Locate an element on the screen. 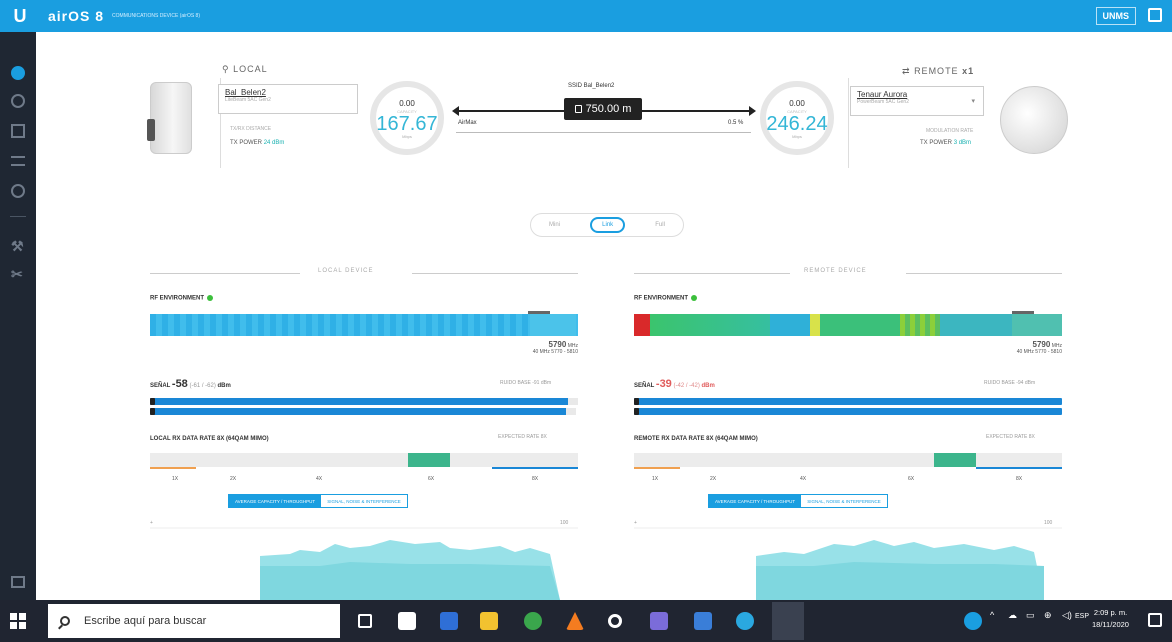 The height and width of the screenshot is (642, 1172). language-indicator: ESP is located at coordinates (1082, 616).